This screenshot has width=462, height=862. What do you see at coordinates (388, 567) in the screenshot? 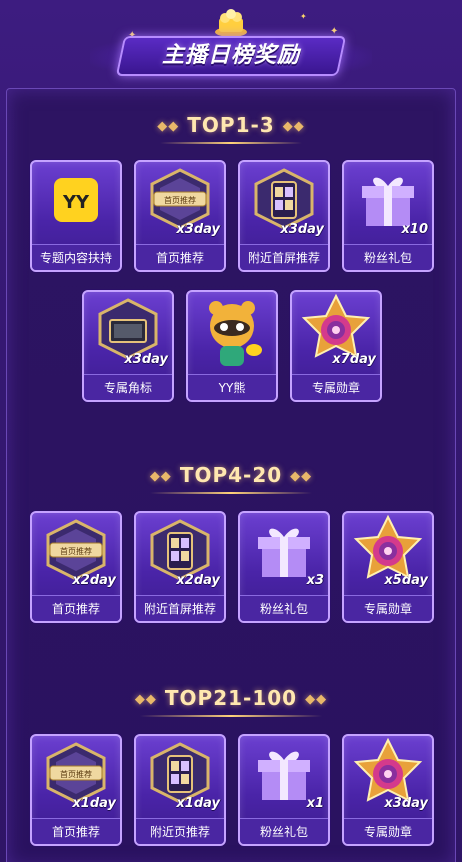
I see `reward-card: x5day 专属勋章` at bounding box center [388, 567].